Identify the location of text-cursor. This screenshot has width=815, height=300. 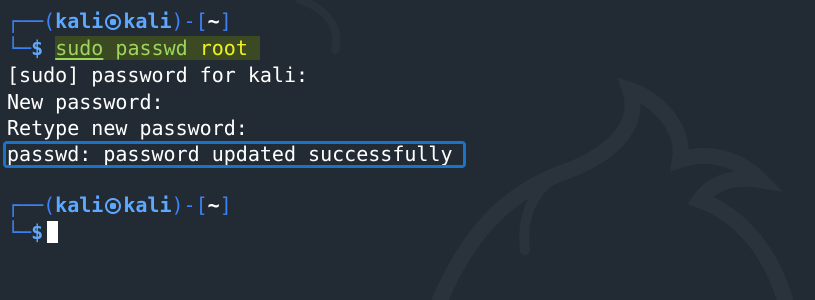
(53, 232).